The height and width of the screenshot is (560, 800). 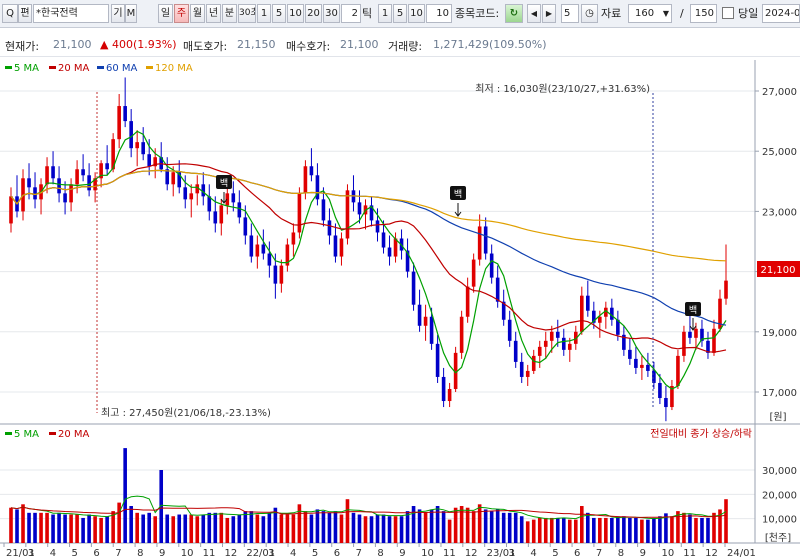 What do you see at coordinates (140, 553) in the screenshot?
I see `time-tick-label: 8` at bounding box center [140, 553].